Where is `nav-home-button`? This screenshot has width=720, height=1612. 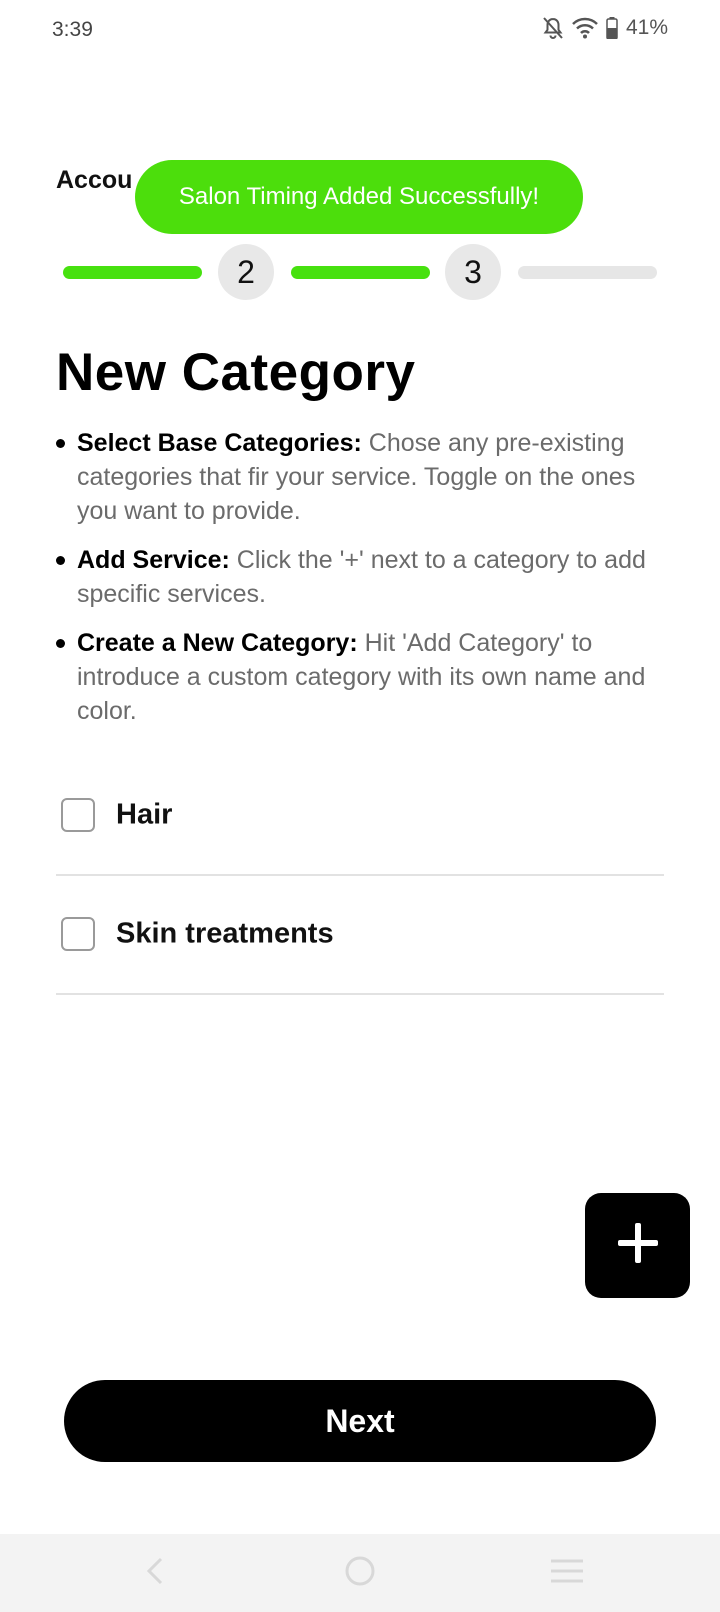 nav-home-button is located at coordinates (360, 1573).